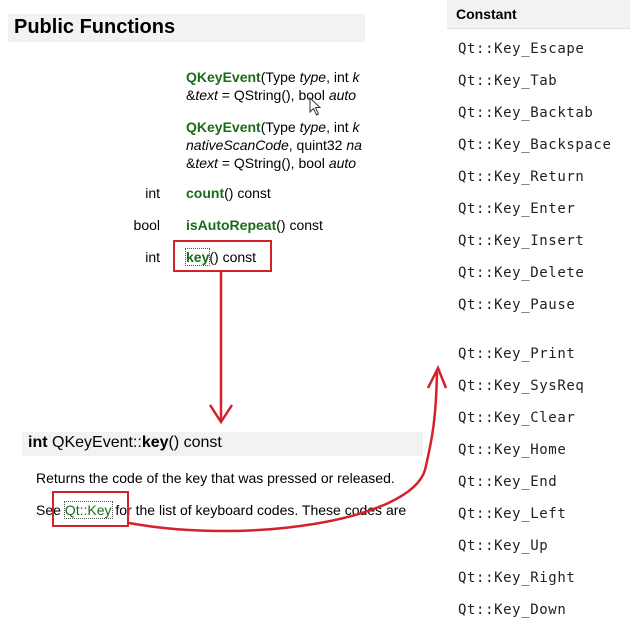 This screenshot has width=630, height=632. What do you see at coordinates (206, 163) in the screenshot?
I see `ctor2-param-text: text` at bounding box center [206, 163].